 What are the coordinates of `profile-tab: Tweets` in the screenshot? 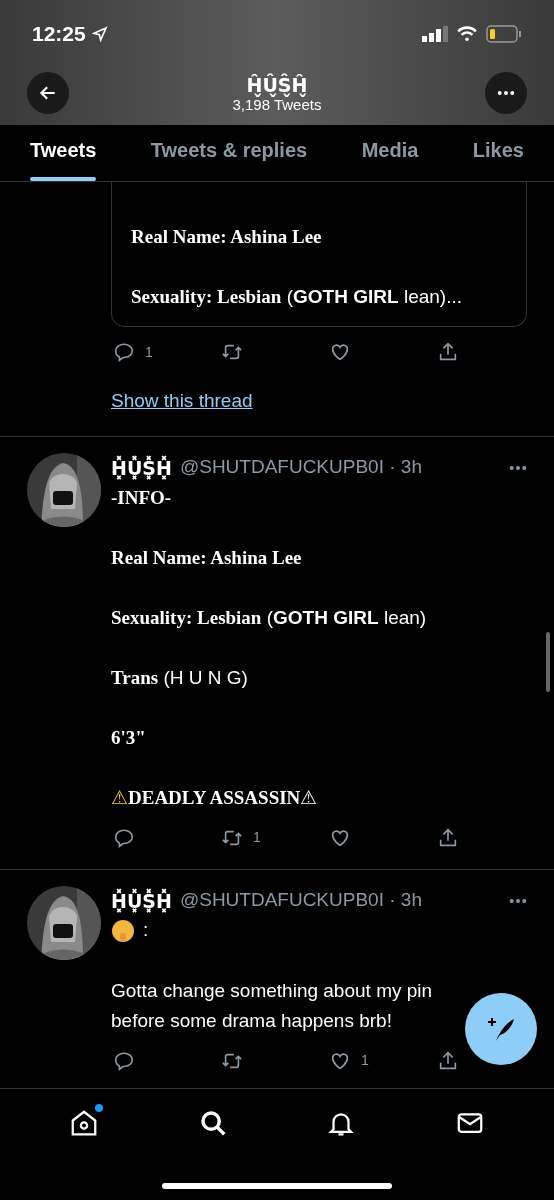 It's located at (63, 158).